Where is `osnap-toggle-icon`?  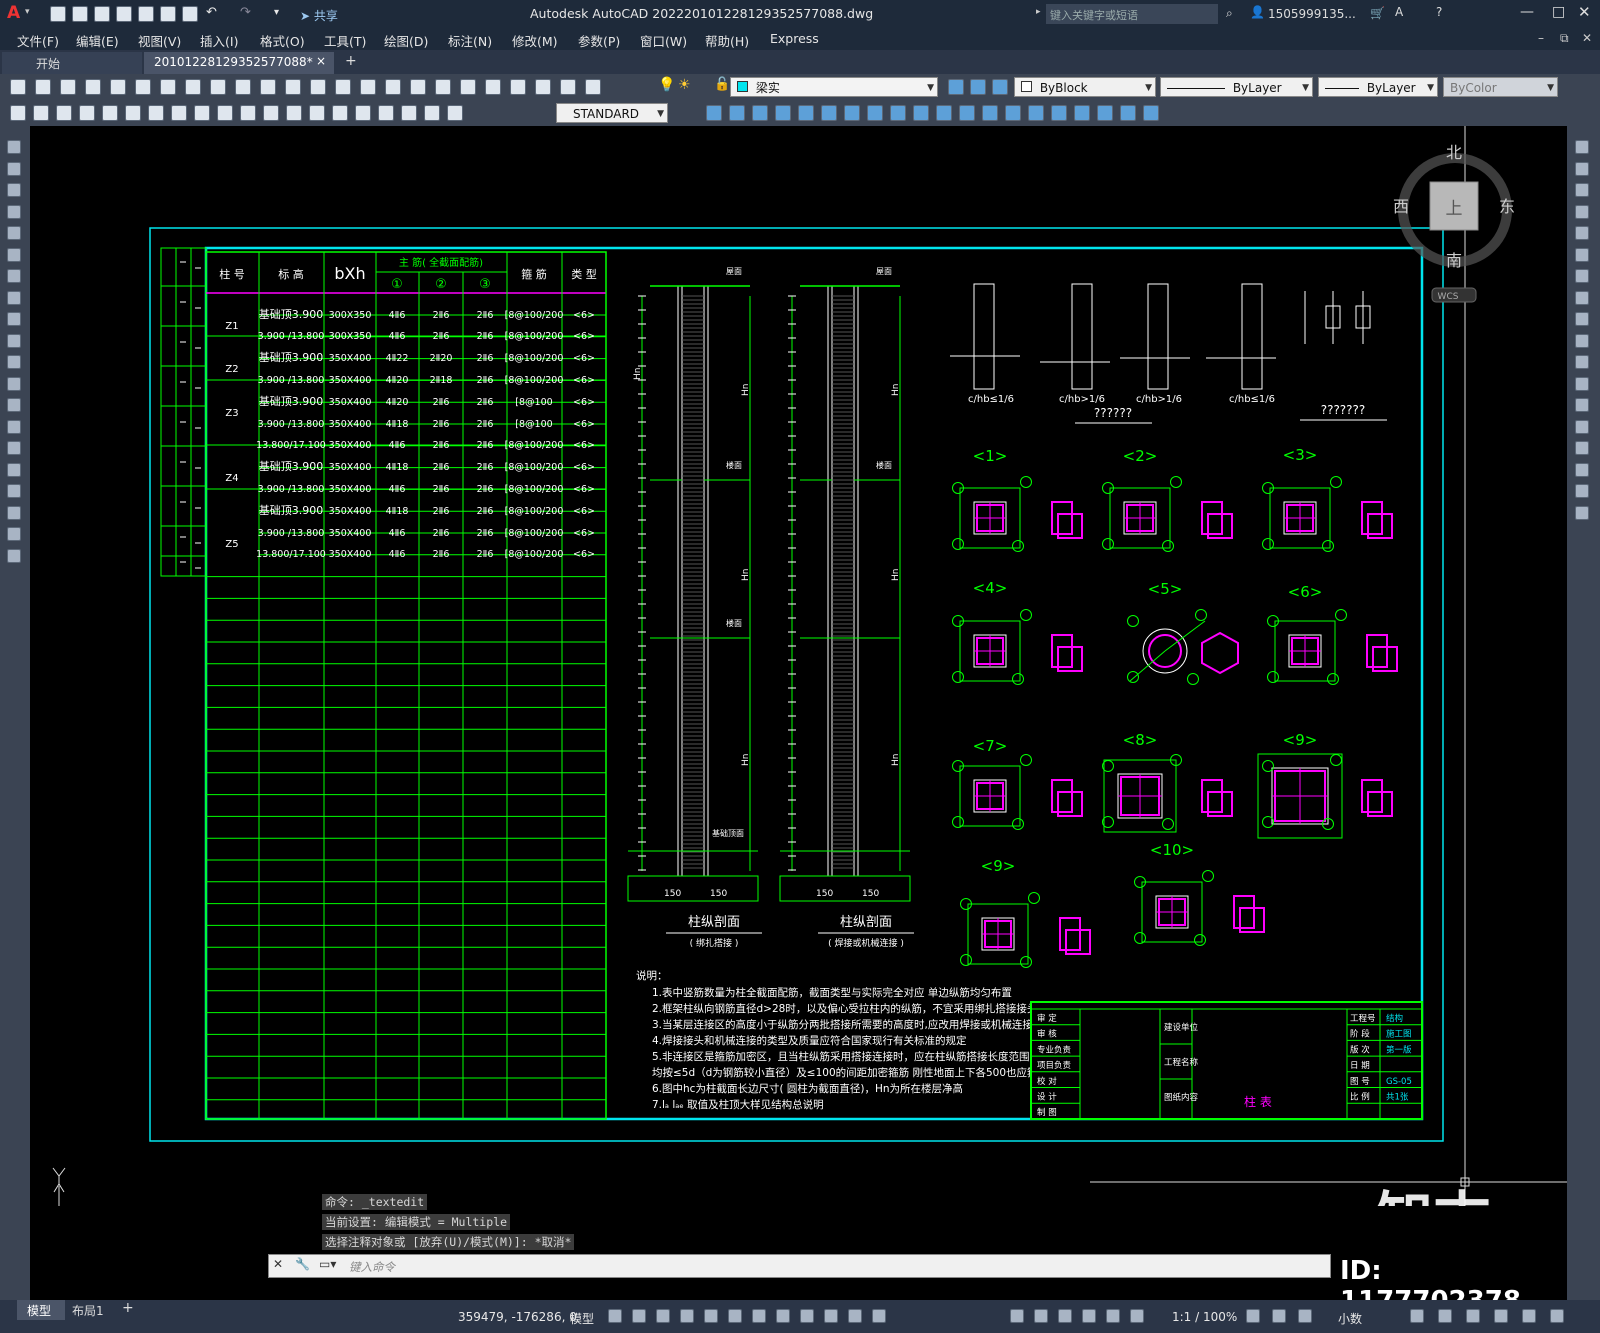
osnap-toggle-icon is located at coordinates (807, 1316).